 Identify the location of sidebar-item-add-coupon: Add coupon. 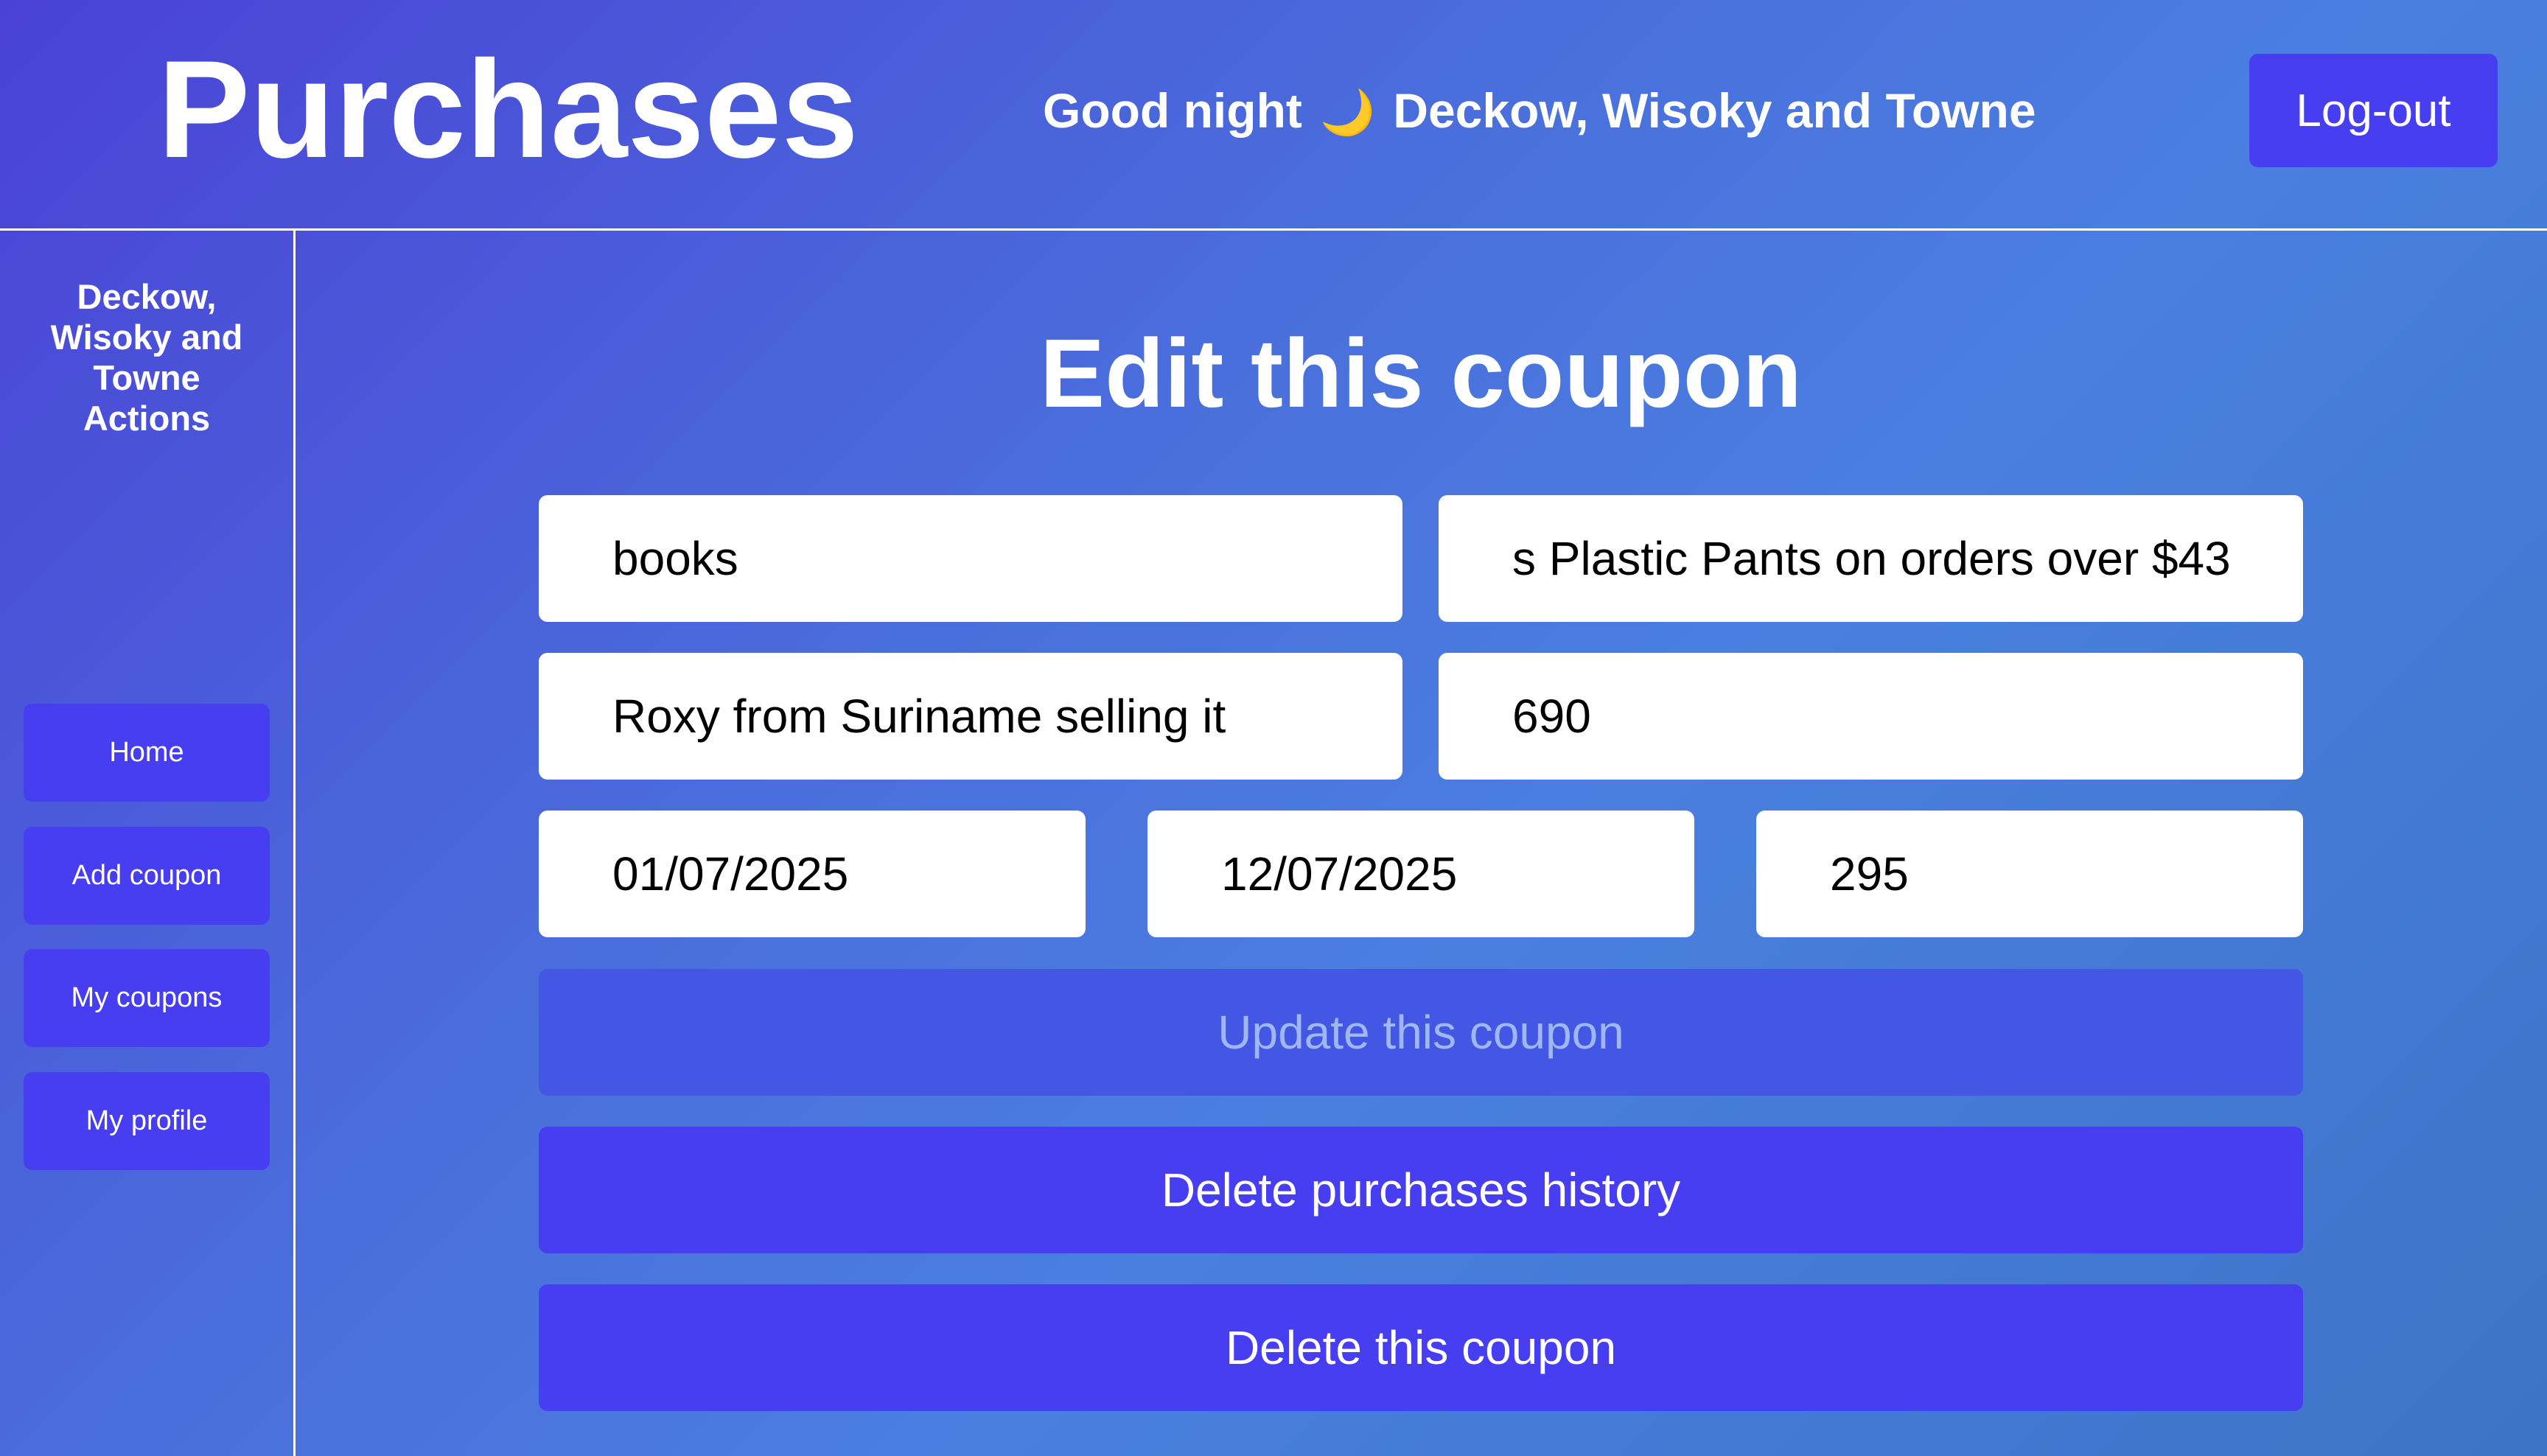
(147, 876).